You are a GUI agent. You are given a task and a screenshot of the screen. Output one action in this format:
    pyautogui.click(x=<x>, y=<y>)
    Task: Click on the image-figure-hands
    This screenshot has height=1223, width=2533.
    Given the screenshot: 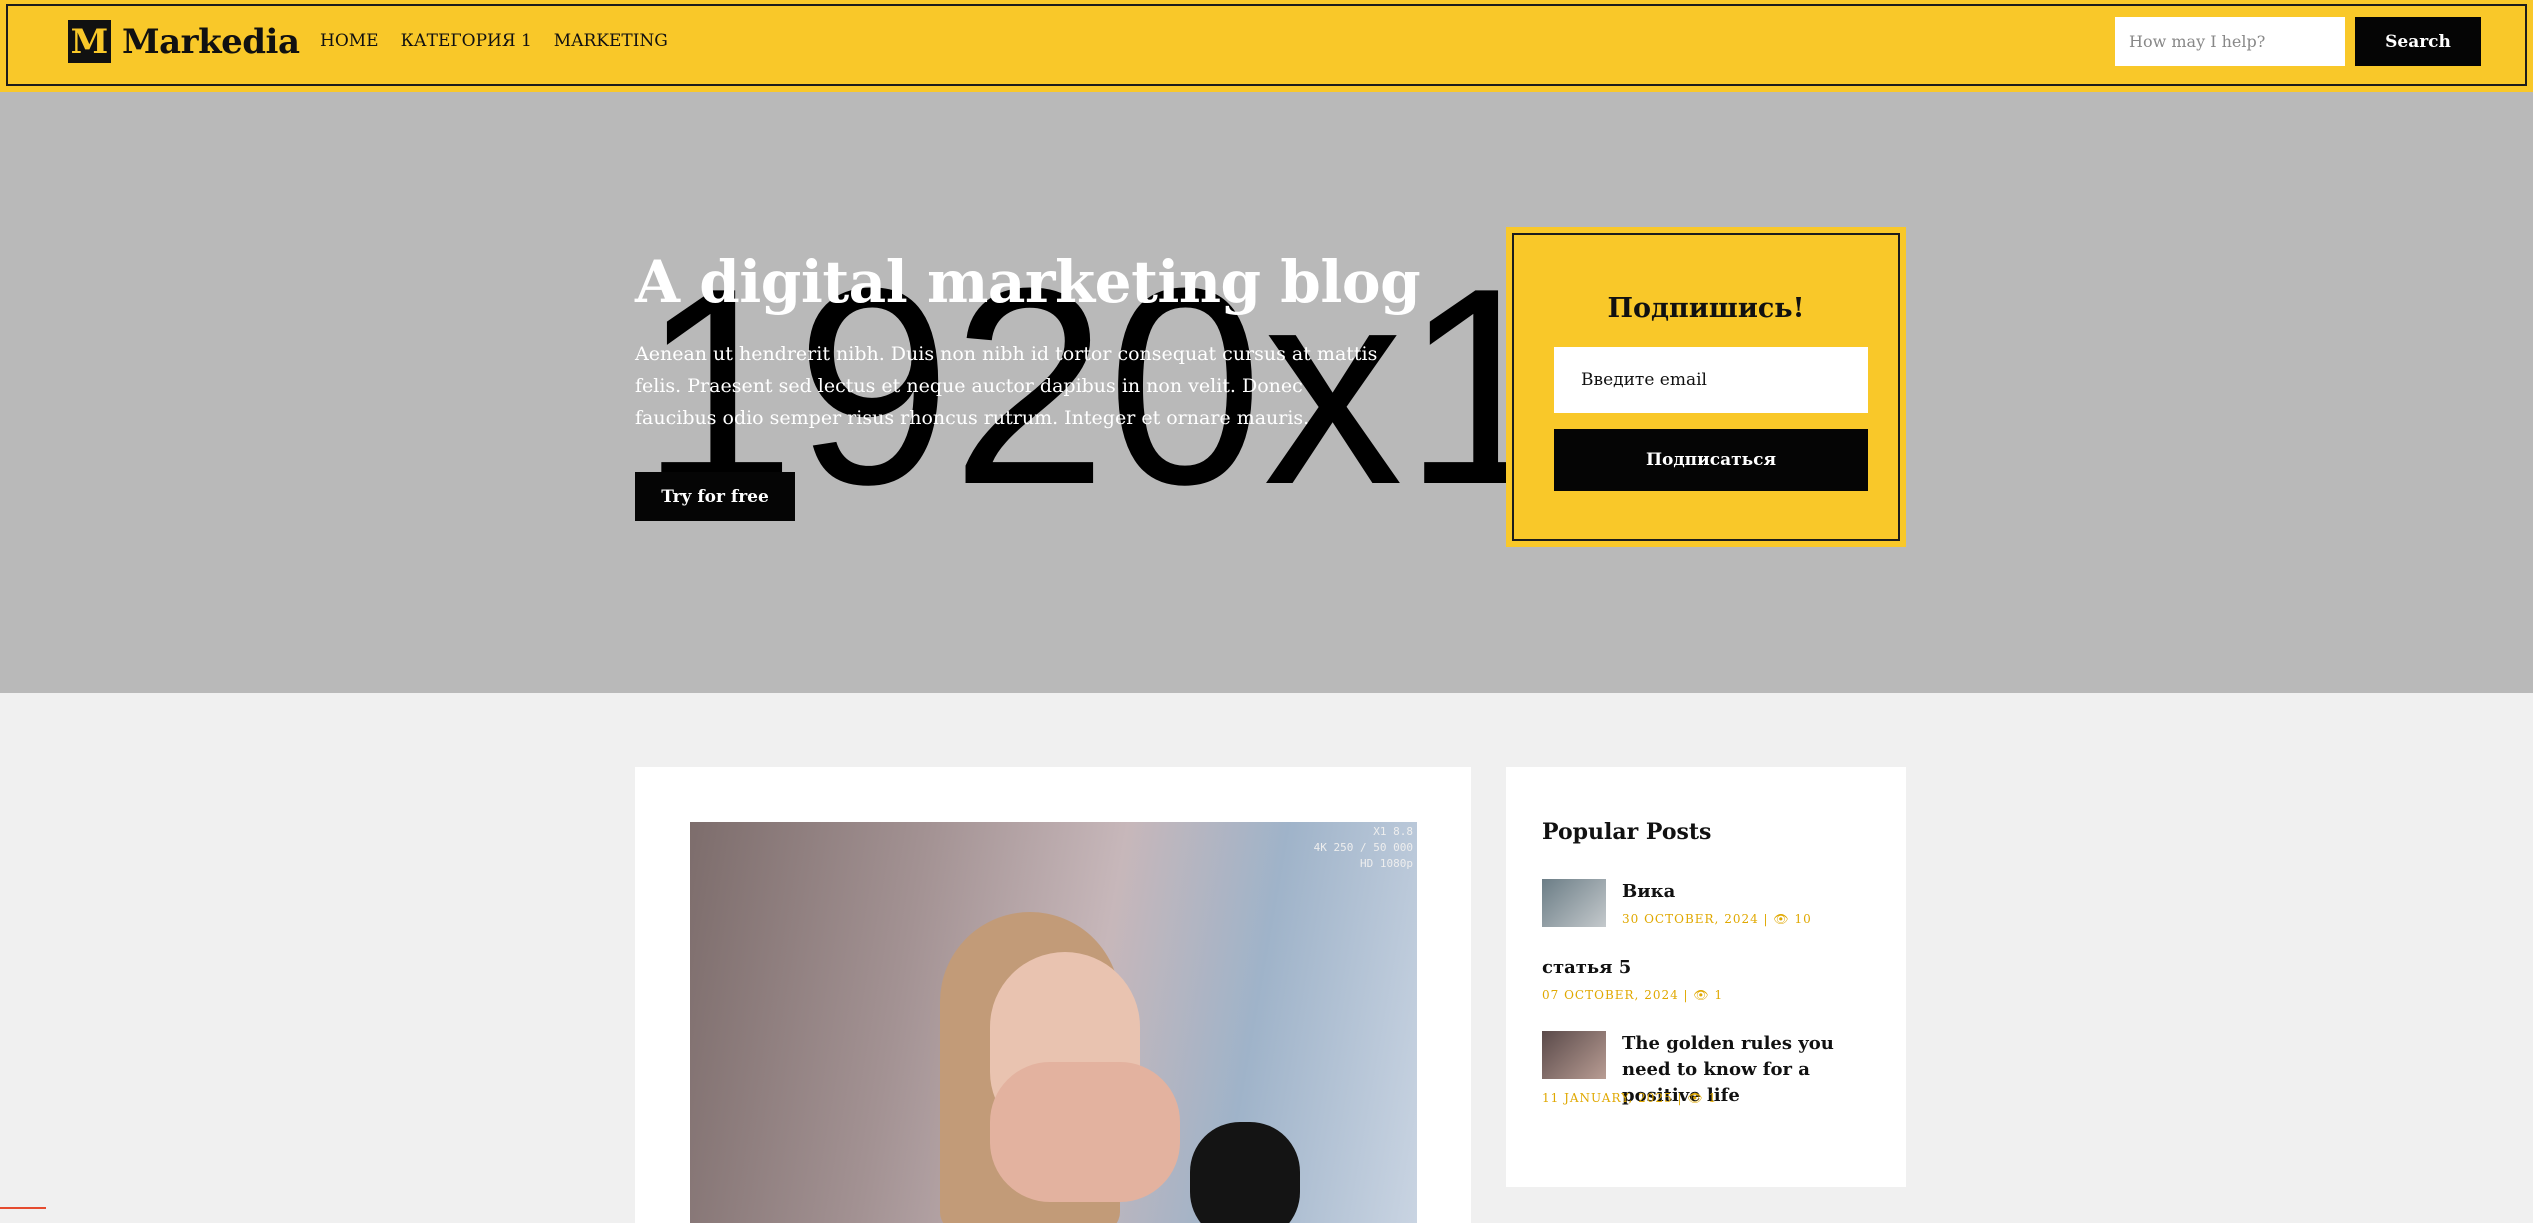 What is the action you would take?
    pyautogui.click(x=1085, y=1132)
    